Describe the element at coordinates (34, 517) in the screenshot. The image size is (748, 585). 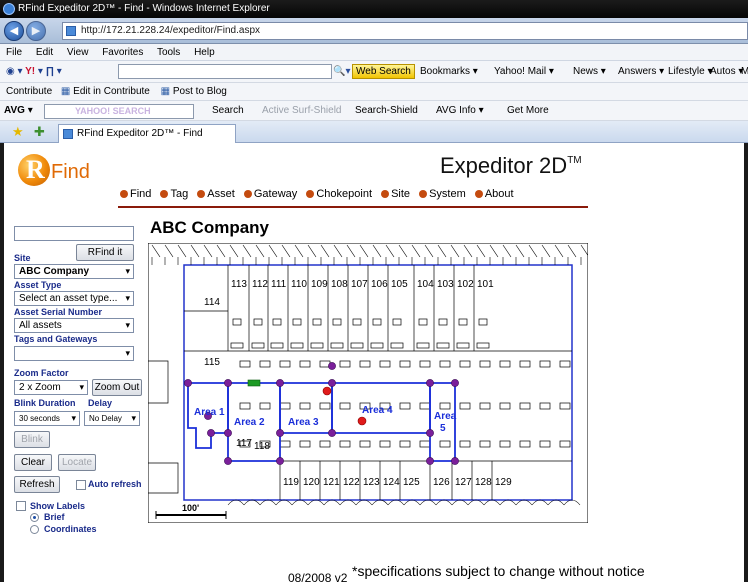
I see `brief-radio` at that location.